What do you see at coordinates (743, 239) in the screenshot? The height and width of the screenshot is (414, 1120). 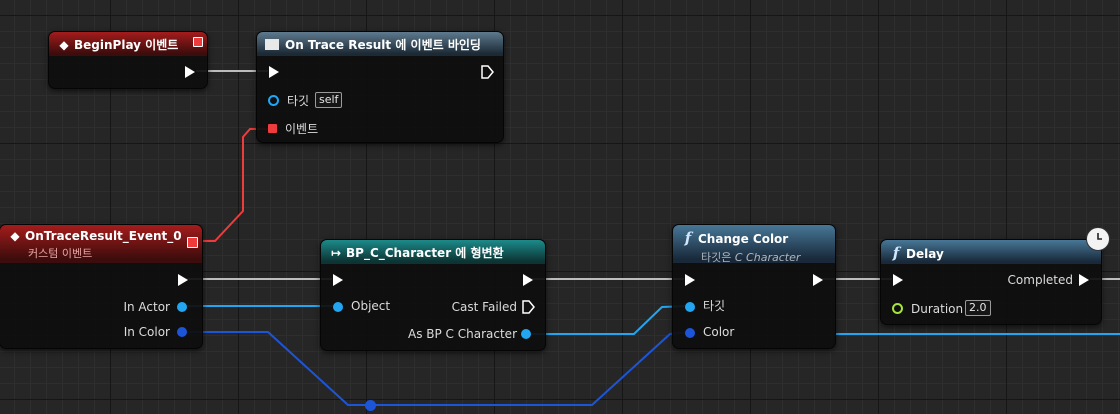 I see `change-color-title: Change Color` at bounding box center [743, 239].